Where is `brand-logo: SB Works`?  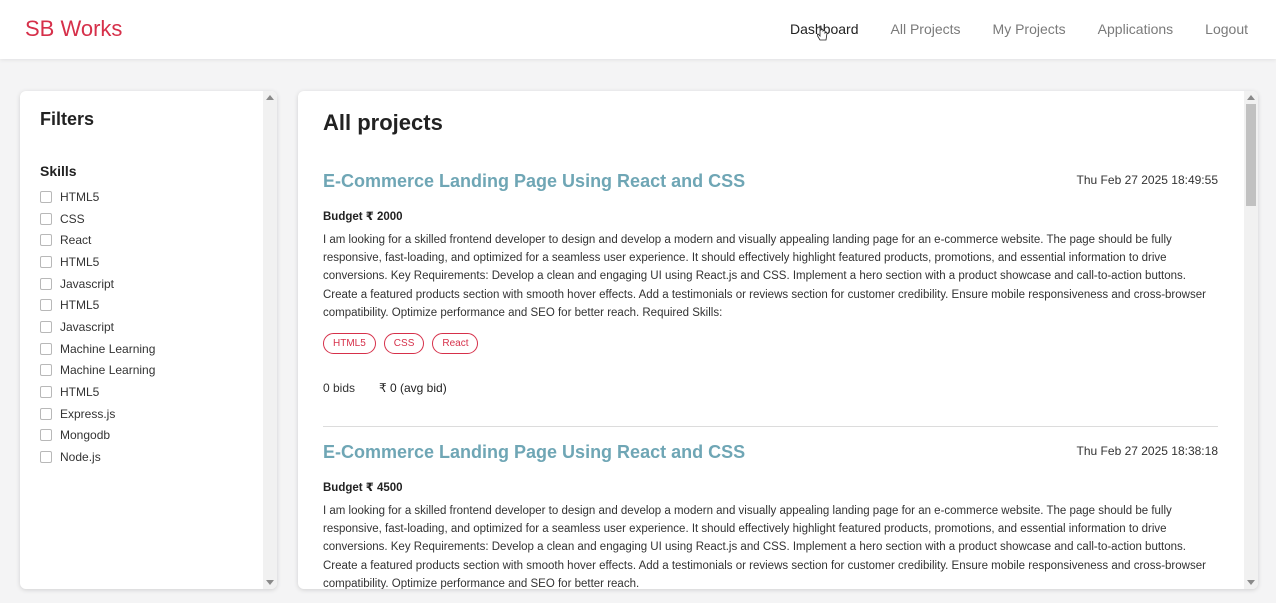 brand-logo: SB Works is located at coordinates (73, 29).